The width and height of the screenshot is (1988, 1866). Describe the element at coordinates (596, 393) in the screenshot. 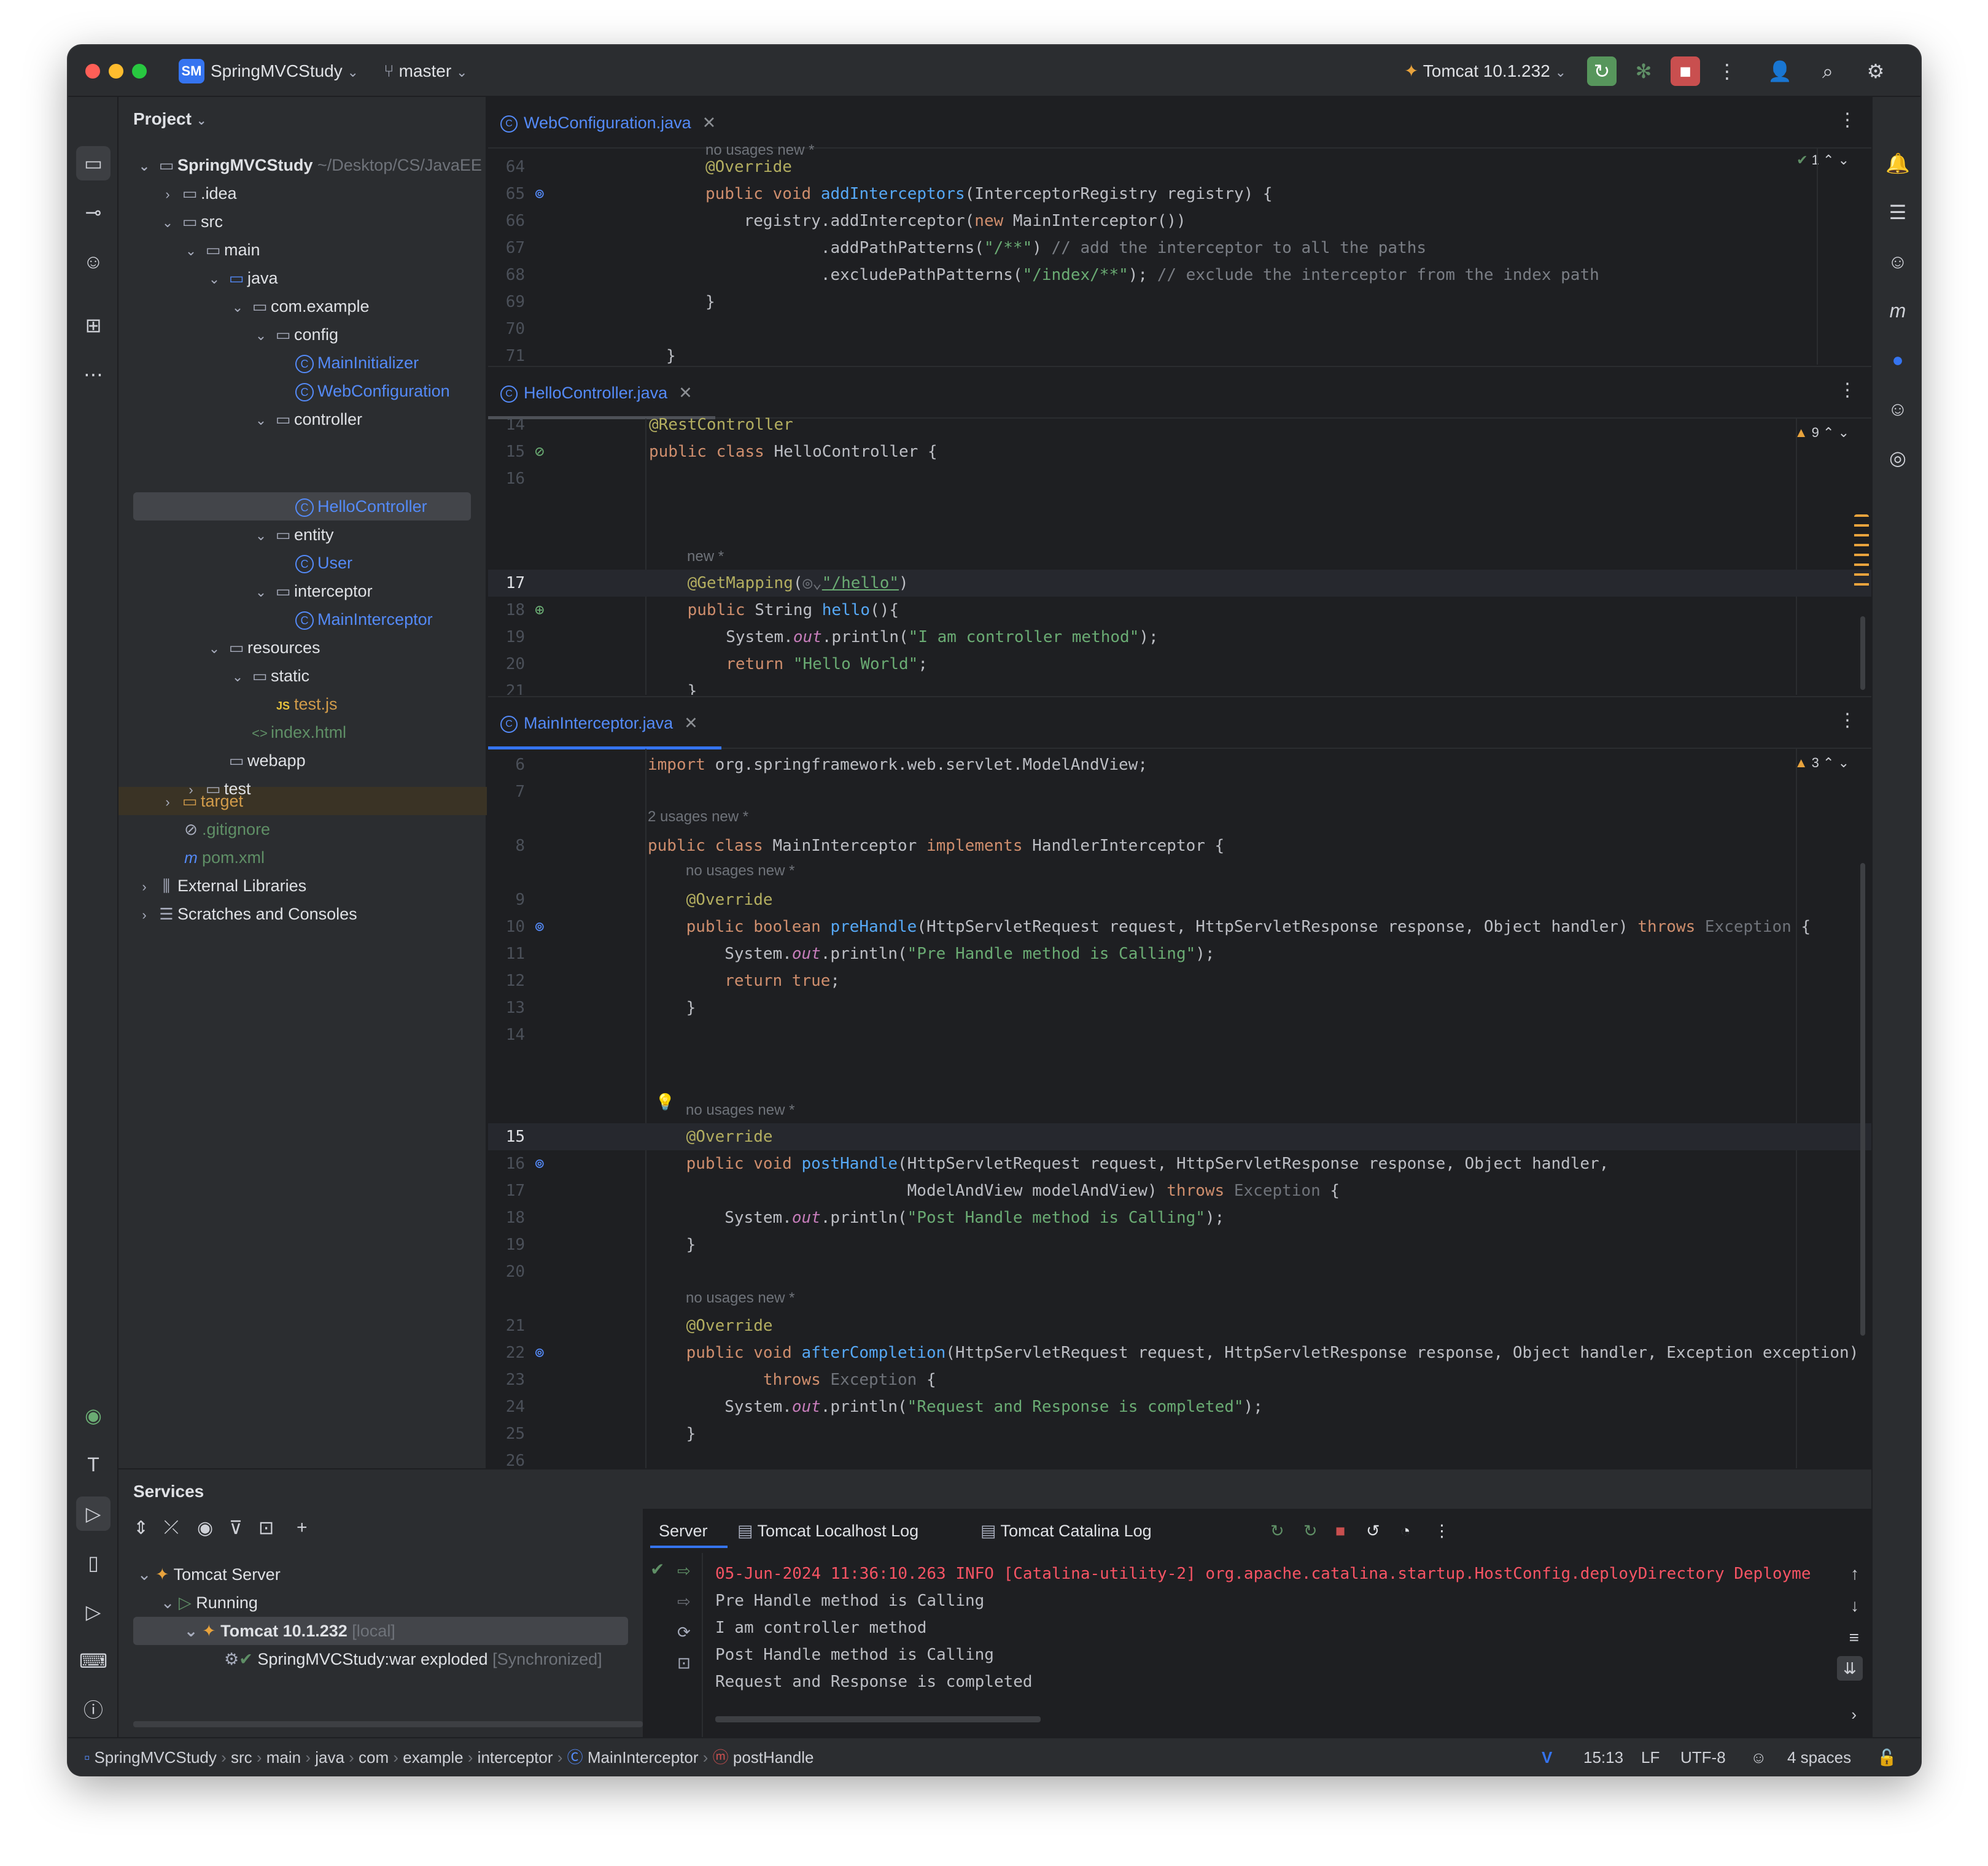

I see `tab-hellocontroller: C HelloController.java ✕` at that location.